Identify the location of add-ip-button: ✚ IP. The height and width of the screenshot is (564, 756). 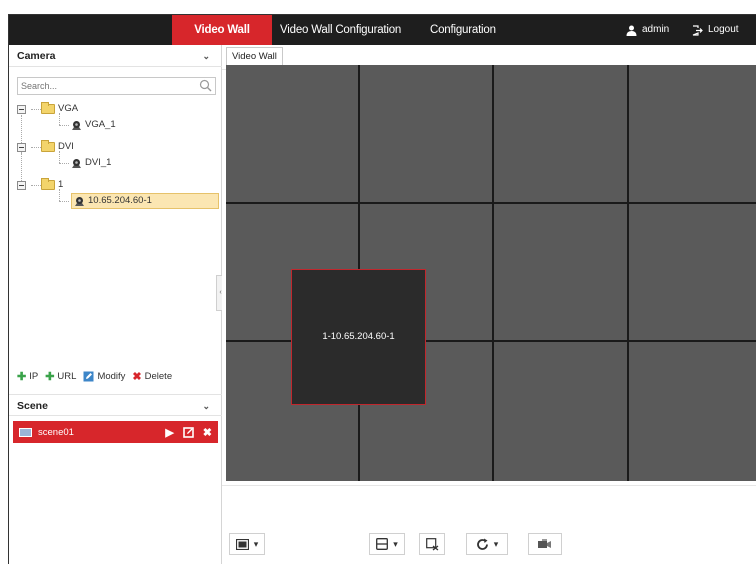
(27, 376).